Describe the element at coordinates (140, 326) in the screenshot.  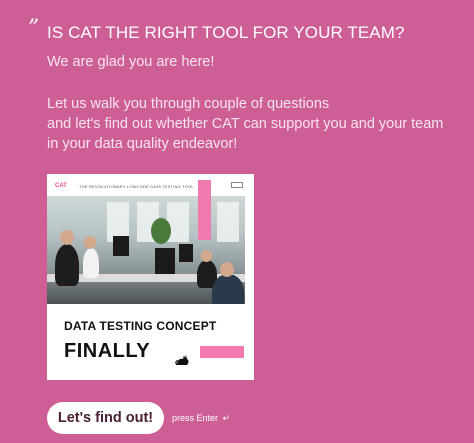
I see `promo-headline: DATA TESTING CONCEPT` at that location.